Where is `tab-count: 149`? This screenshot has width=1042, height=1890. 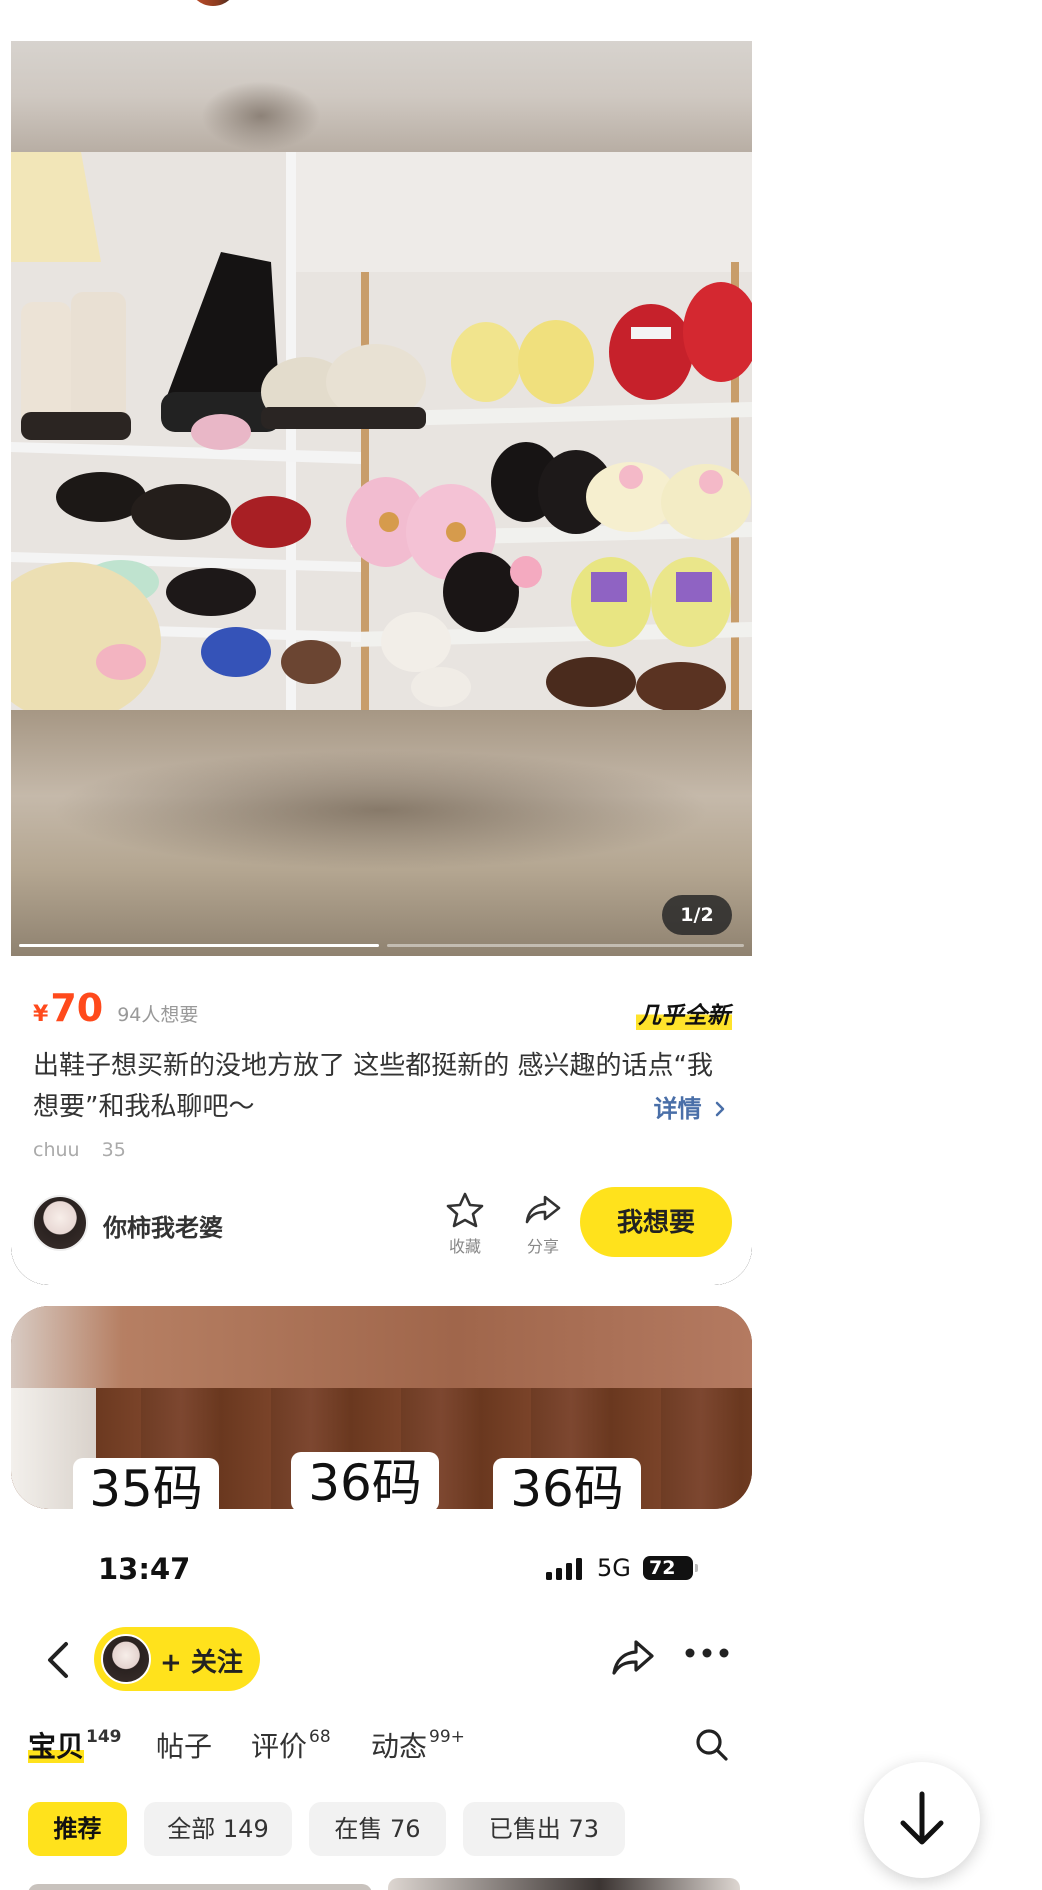
tab-count: 149 is located at coordinates (104, 1737).